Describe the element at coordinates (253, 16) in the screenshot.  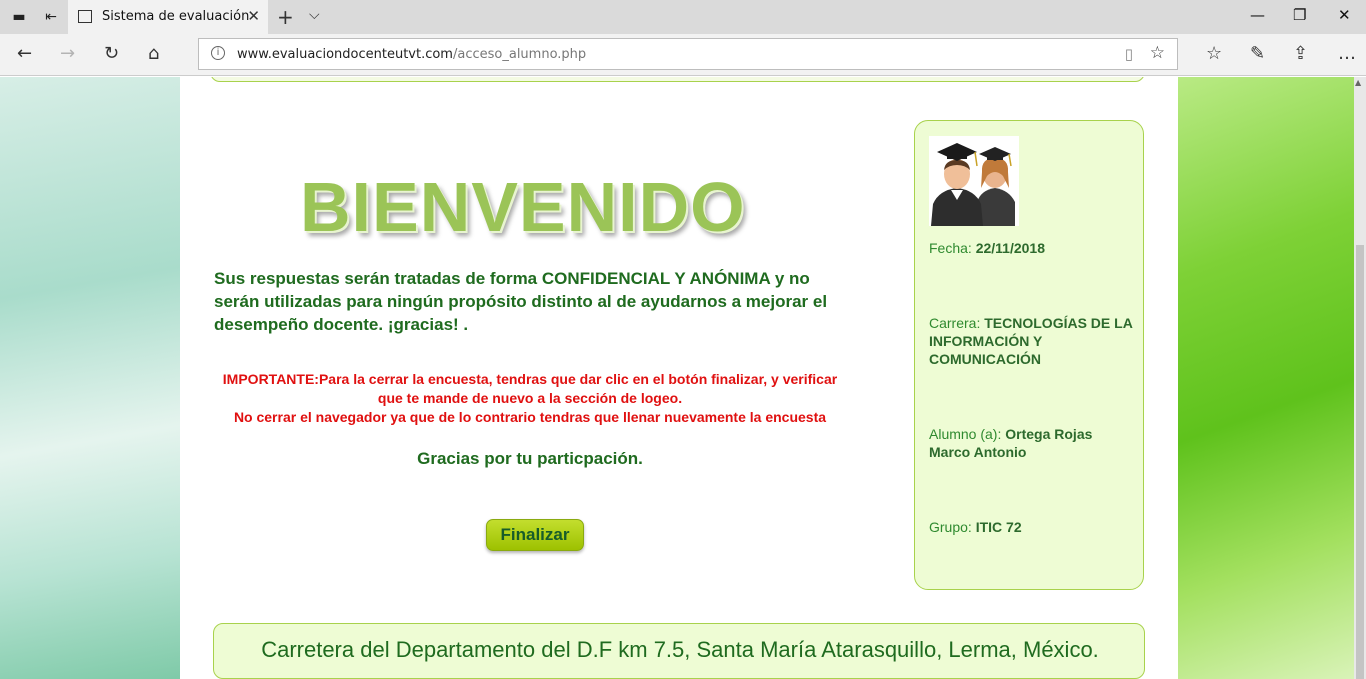
I see `close-tab-icon: ✕` at that location.